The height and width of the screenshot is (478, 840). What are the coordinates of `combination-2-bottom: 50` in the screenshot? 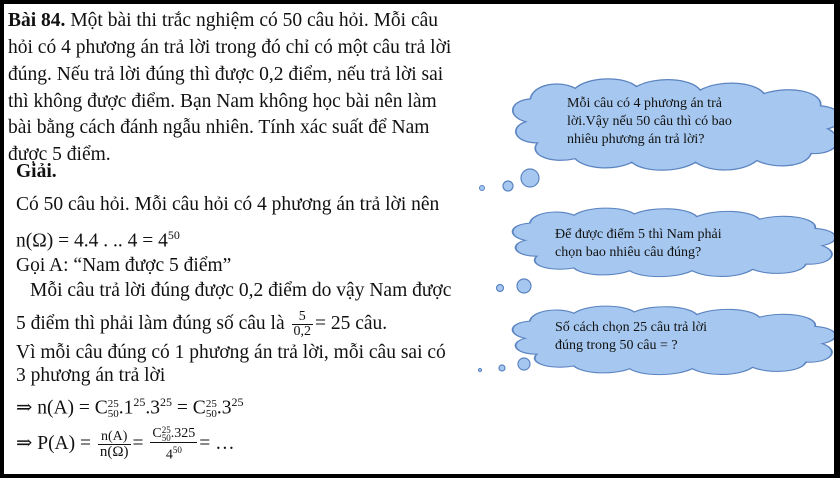 It's located at (211, 414).